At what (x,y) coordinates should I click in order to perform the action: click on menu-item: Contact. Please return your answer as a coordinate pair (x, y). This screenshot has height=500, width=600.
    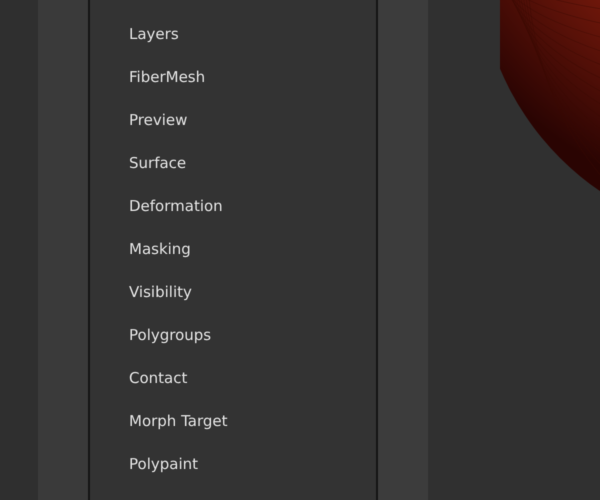
    Looking at the image, I should click on (158, 378).